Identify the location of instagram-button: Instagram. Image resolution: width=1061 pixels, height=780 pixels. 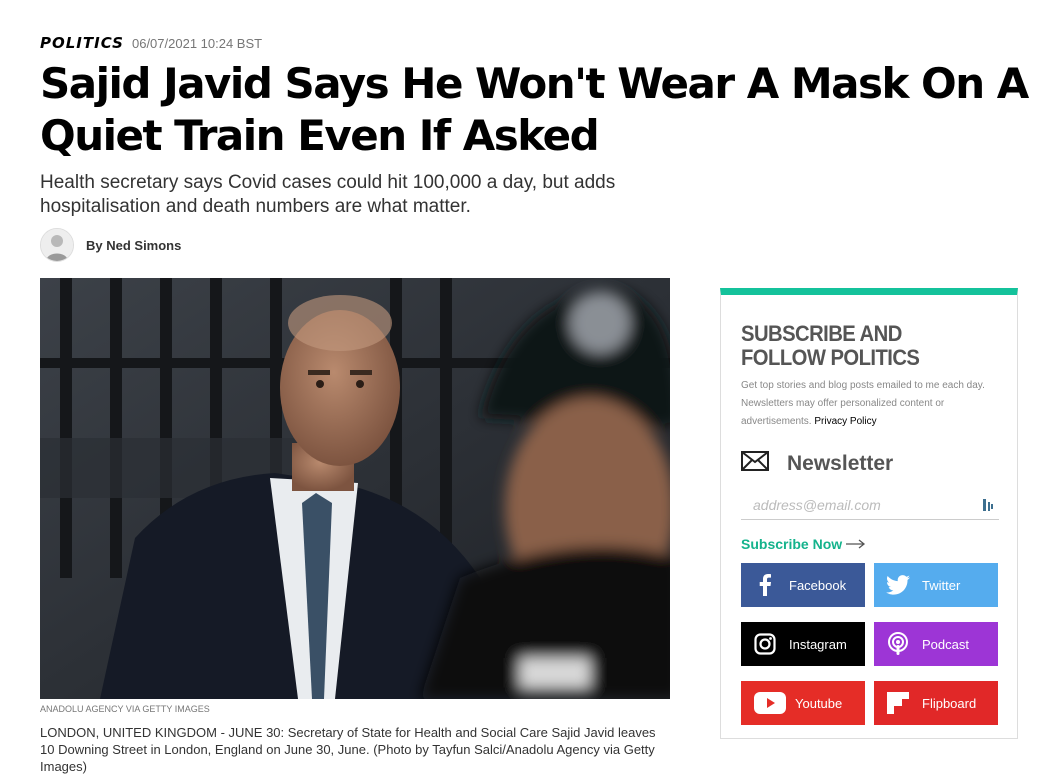
(803, 644).